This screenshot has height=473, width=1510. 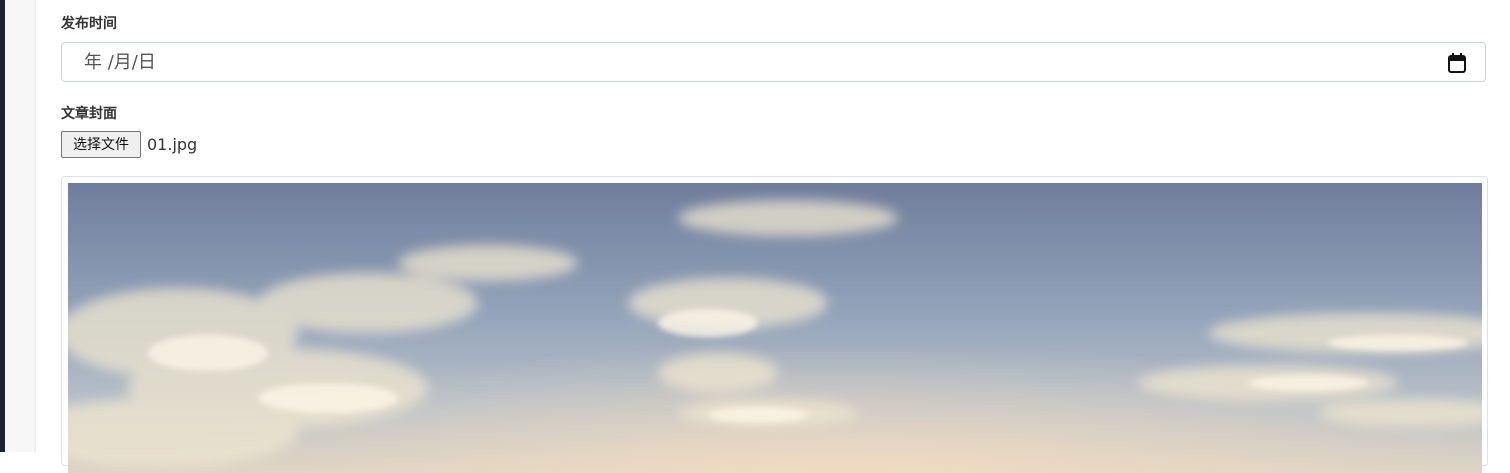 What do you see at coordinates (89, 24) in the screenshot?
I see `publish-time-label: 发布时间` at bounding box center [89, 24].